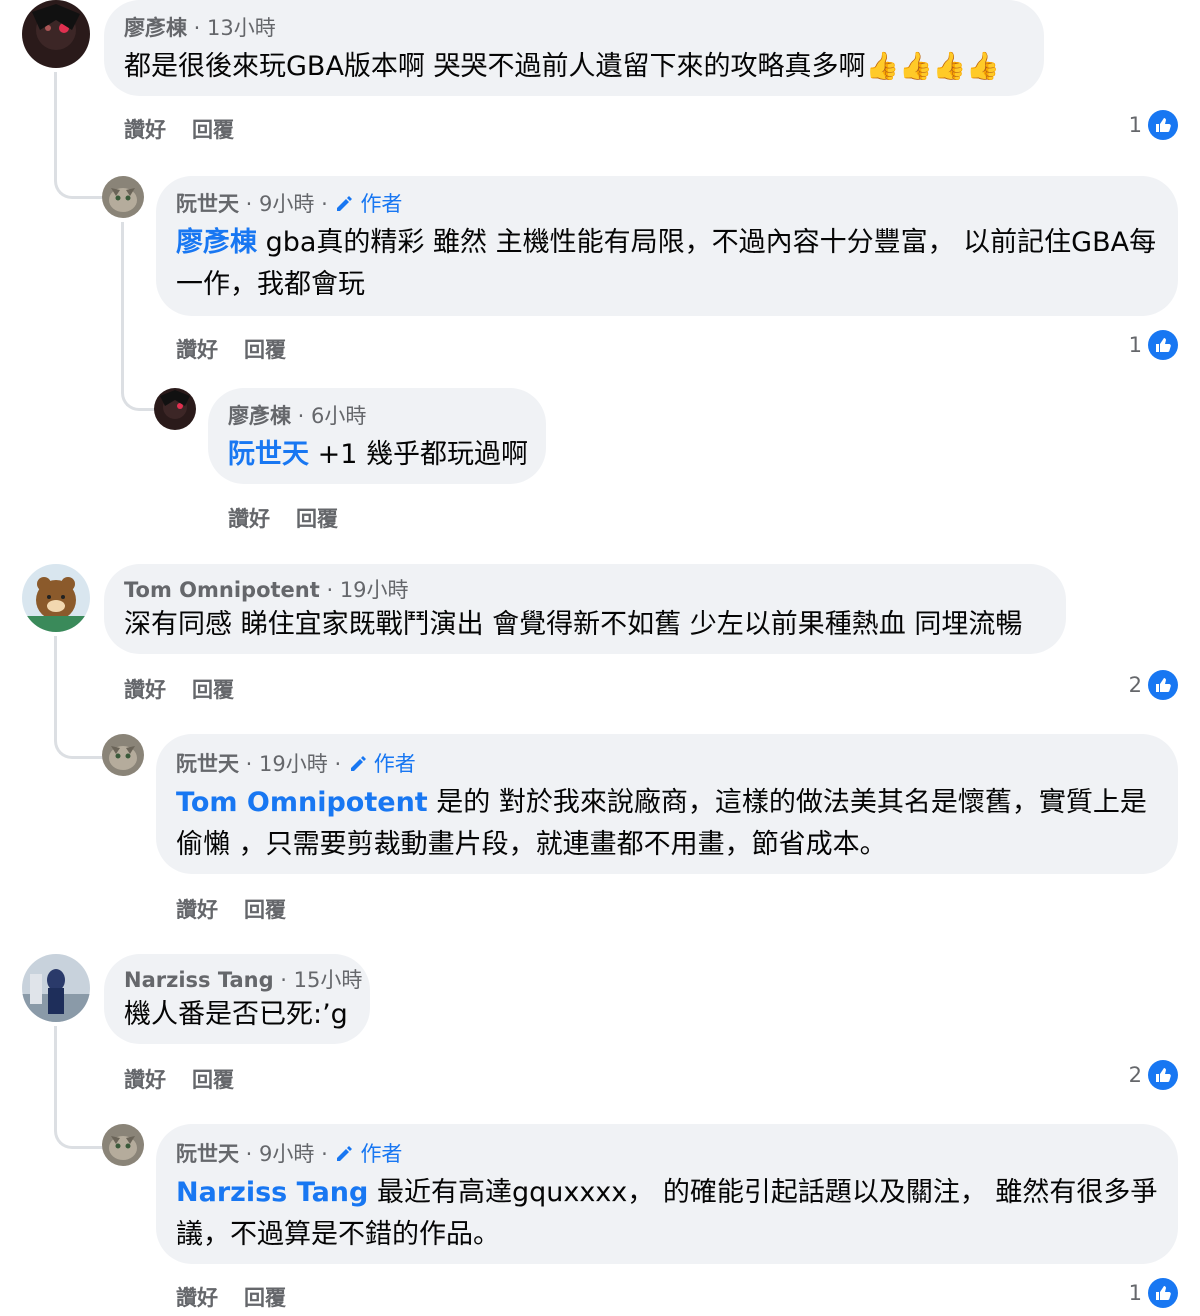 The image size is (1200, 1316). Describe the element at coordinates (338, 416) in the screenshot. I see `comment-time: 6小時` at that location.